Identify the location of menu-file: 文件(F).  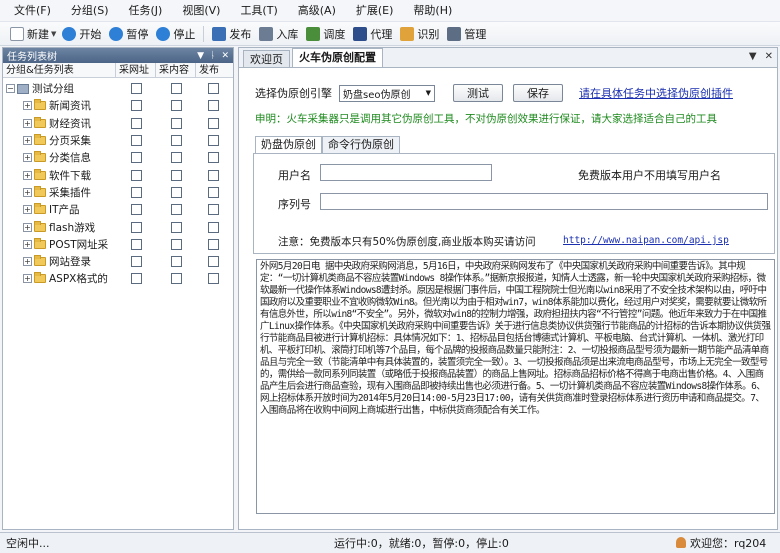
(32, 11).